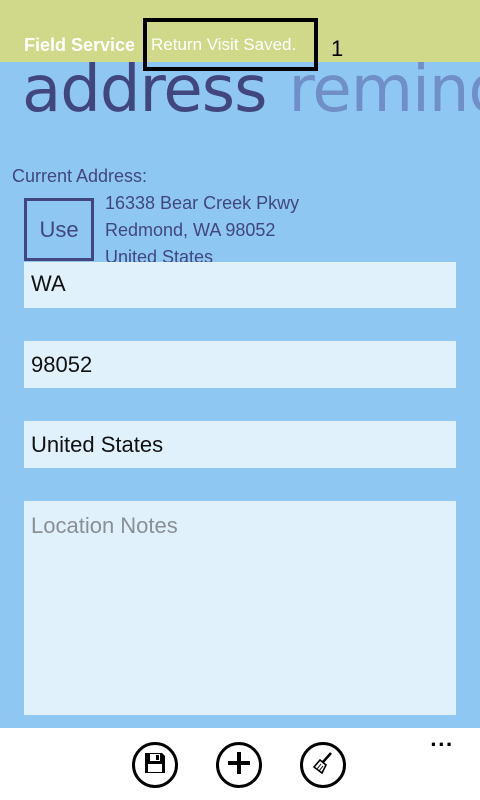 This screenshot has width=480, height=800. I want to click on save-icon, so click(155, 765).